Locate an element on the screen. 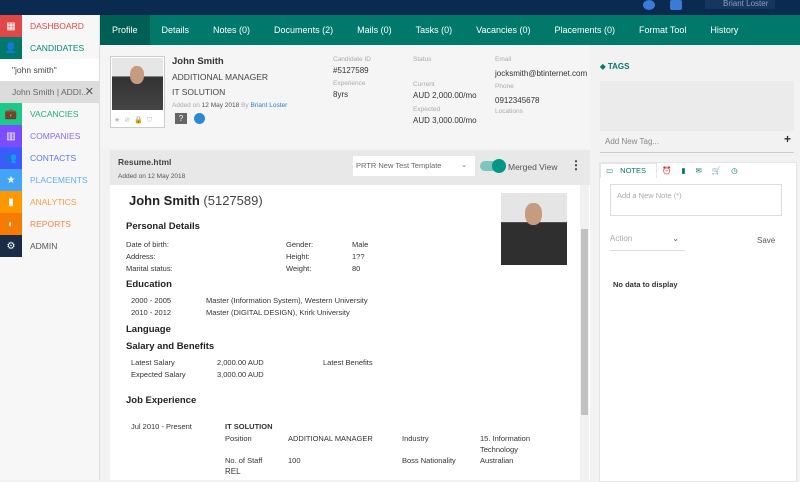  template-select: PRTR New Test Template ⌄ is located at coordinates (414, 166).